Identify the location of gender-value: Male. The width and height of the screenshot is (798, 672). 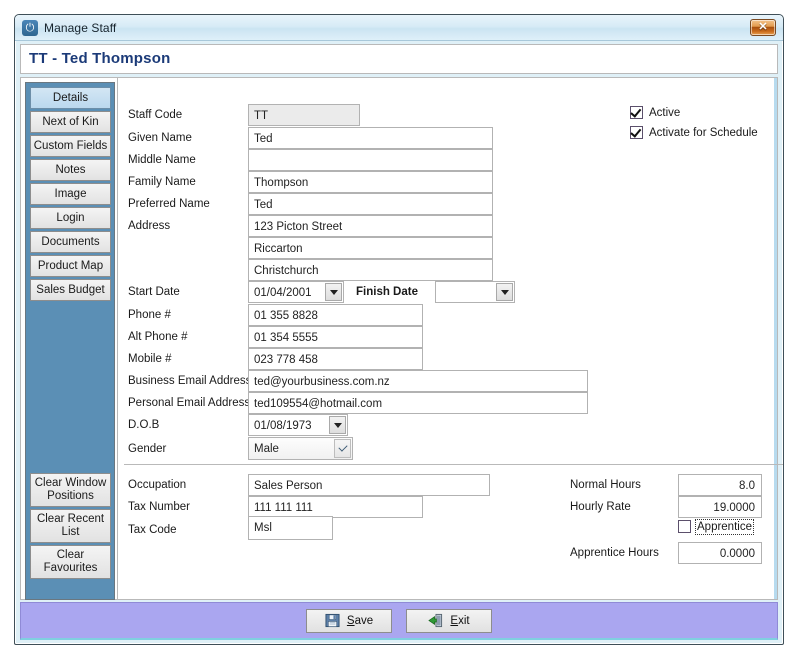
(266, 449).